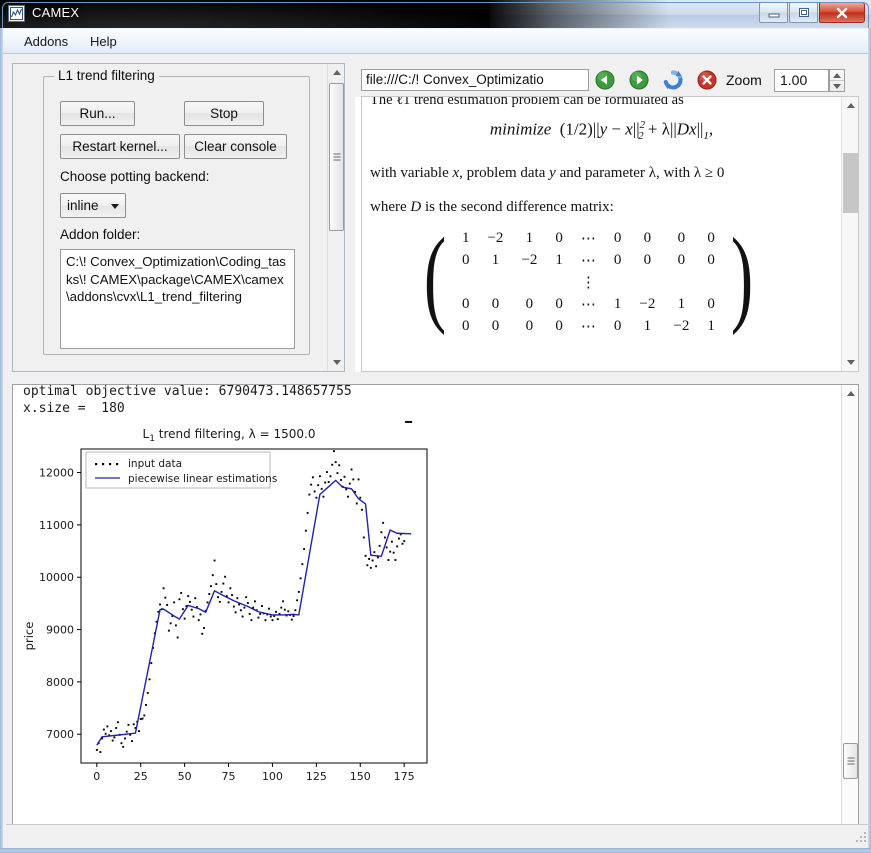 This screenshot has height=853, width=871. What do you see at coordinates (16, 13) in the screenshot?
I see `app-chart-icon` at bounding box center [16, 13].